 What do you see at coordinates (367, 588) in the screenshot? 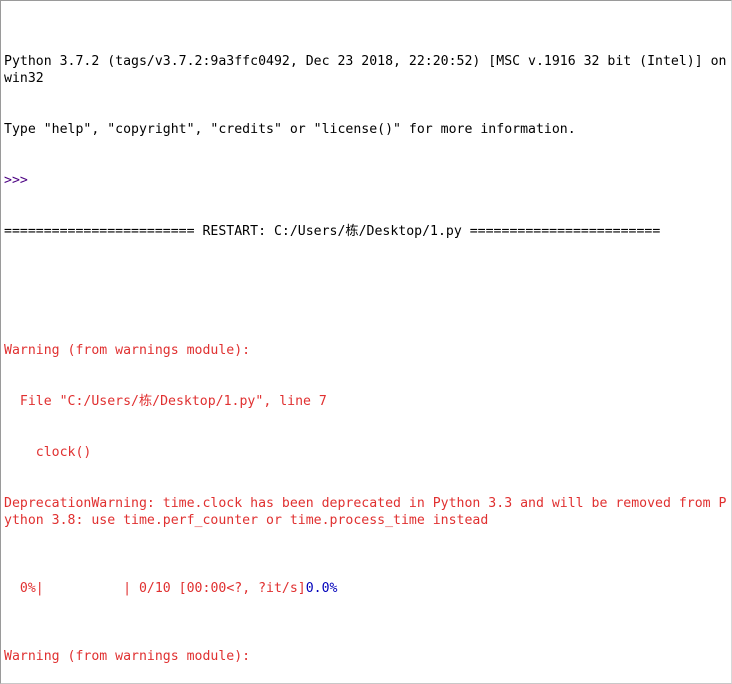
I see `progress-line-initial: 0%| | 0/10 [00:00<?, ?it/s]0.0%` at bounding box center [367, 588].